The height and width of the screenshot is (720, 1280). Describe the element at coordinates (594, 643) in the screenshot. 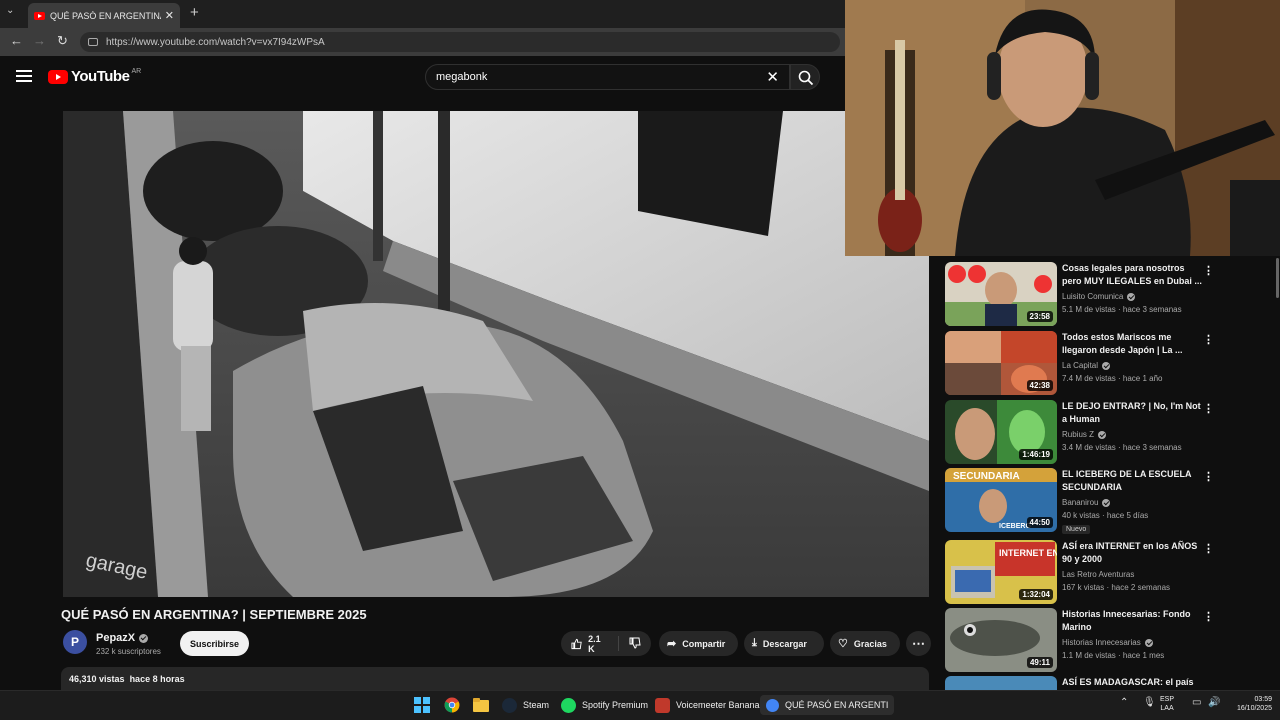

I see `like-count: 2.1 K` at that location.